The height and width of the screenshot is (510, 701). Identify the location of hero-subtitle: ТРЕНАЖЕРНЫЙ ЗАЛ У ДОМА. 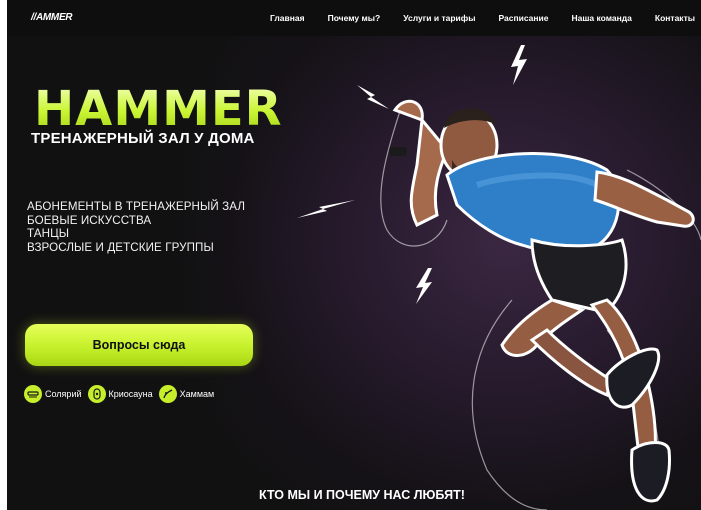
(143, 138).